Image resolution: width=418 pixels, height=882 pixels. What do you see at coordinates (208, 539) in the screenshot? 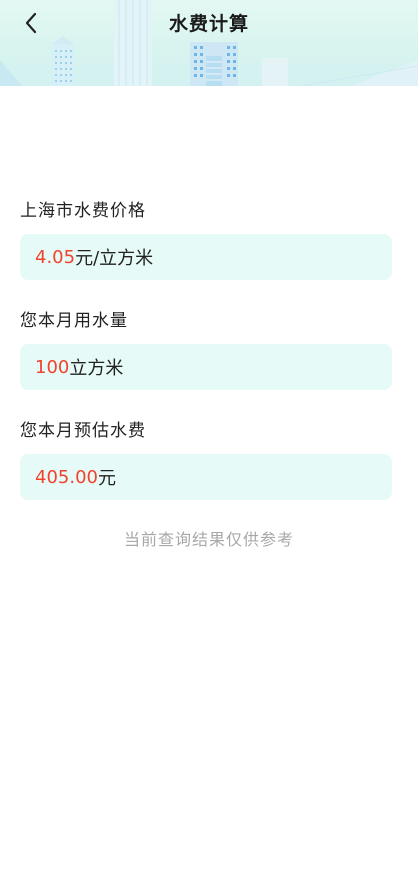
I see `disclaimer-note: 当前查询结果仅供参考` at bounding box center [208, 539].